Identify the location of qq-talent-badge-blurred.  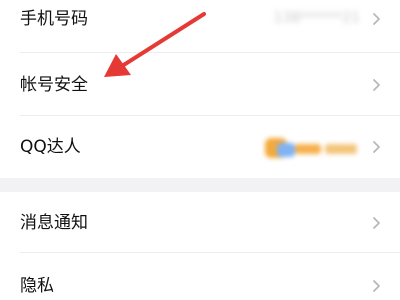
(309, 148).